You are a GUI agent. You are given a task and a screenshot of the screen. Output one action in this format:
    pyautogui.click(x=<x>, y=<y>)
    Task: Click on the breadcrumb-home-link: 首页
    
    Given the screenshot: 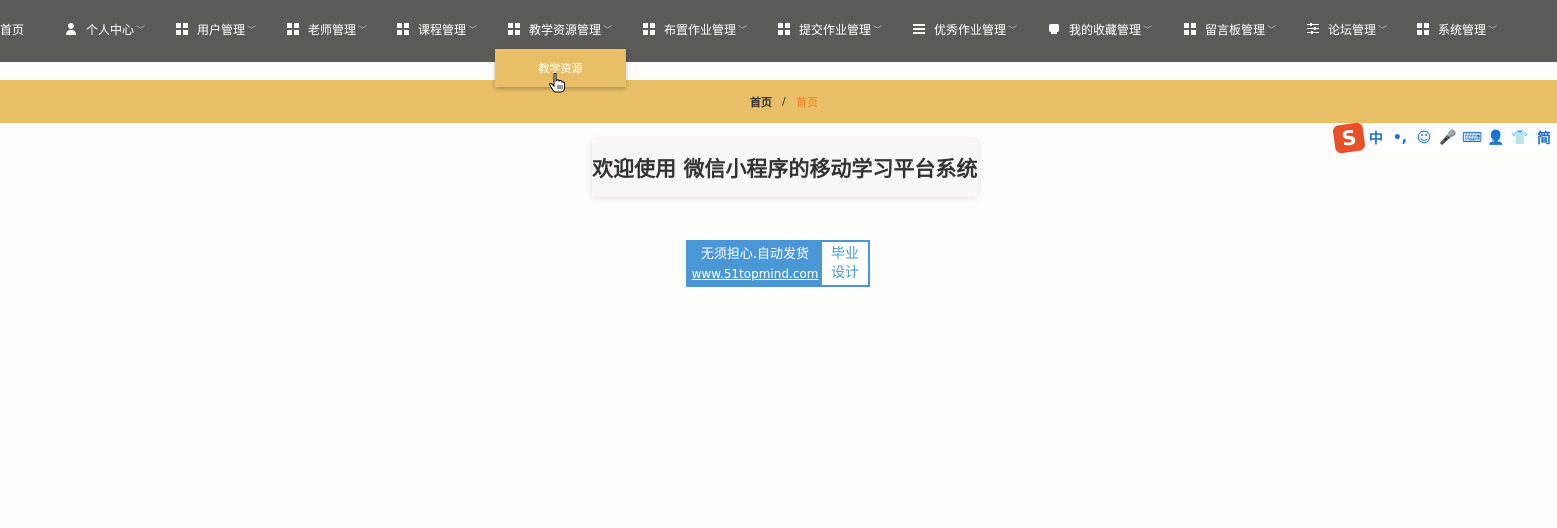 What is the action you would take?
    pyautogui.click(x=761, y=101)
    